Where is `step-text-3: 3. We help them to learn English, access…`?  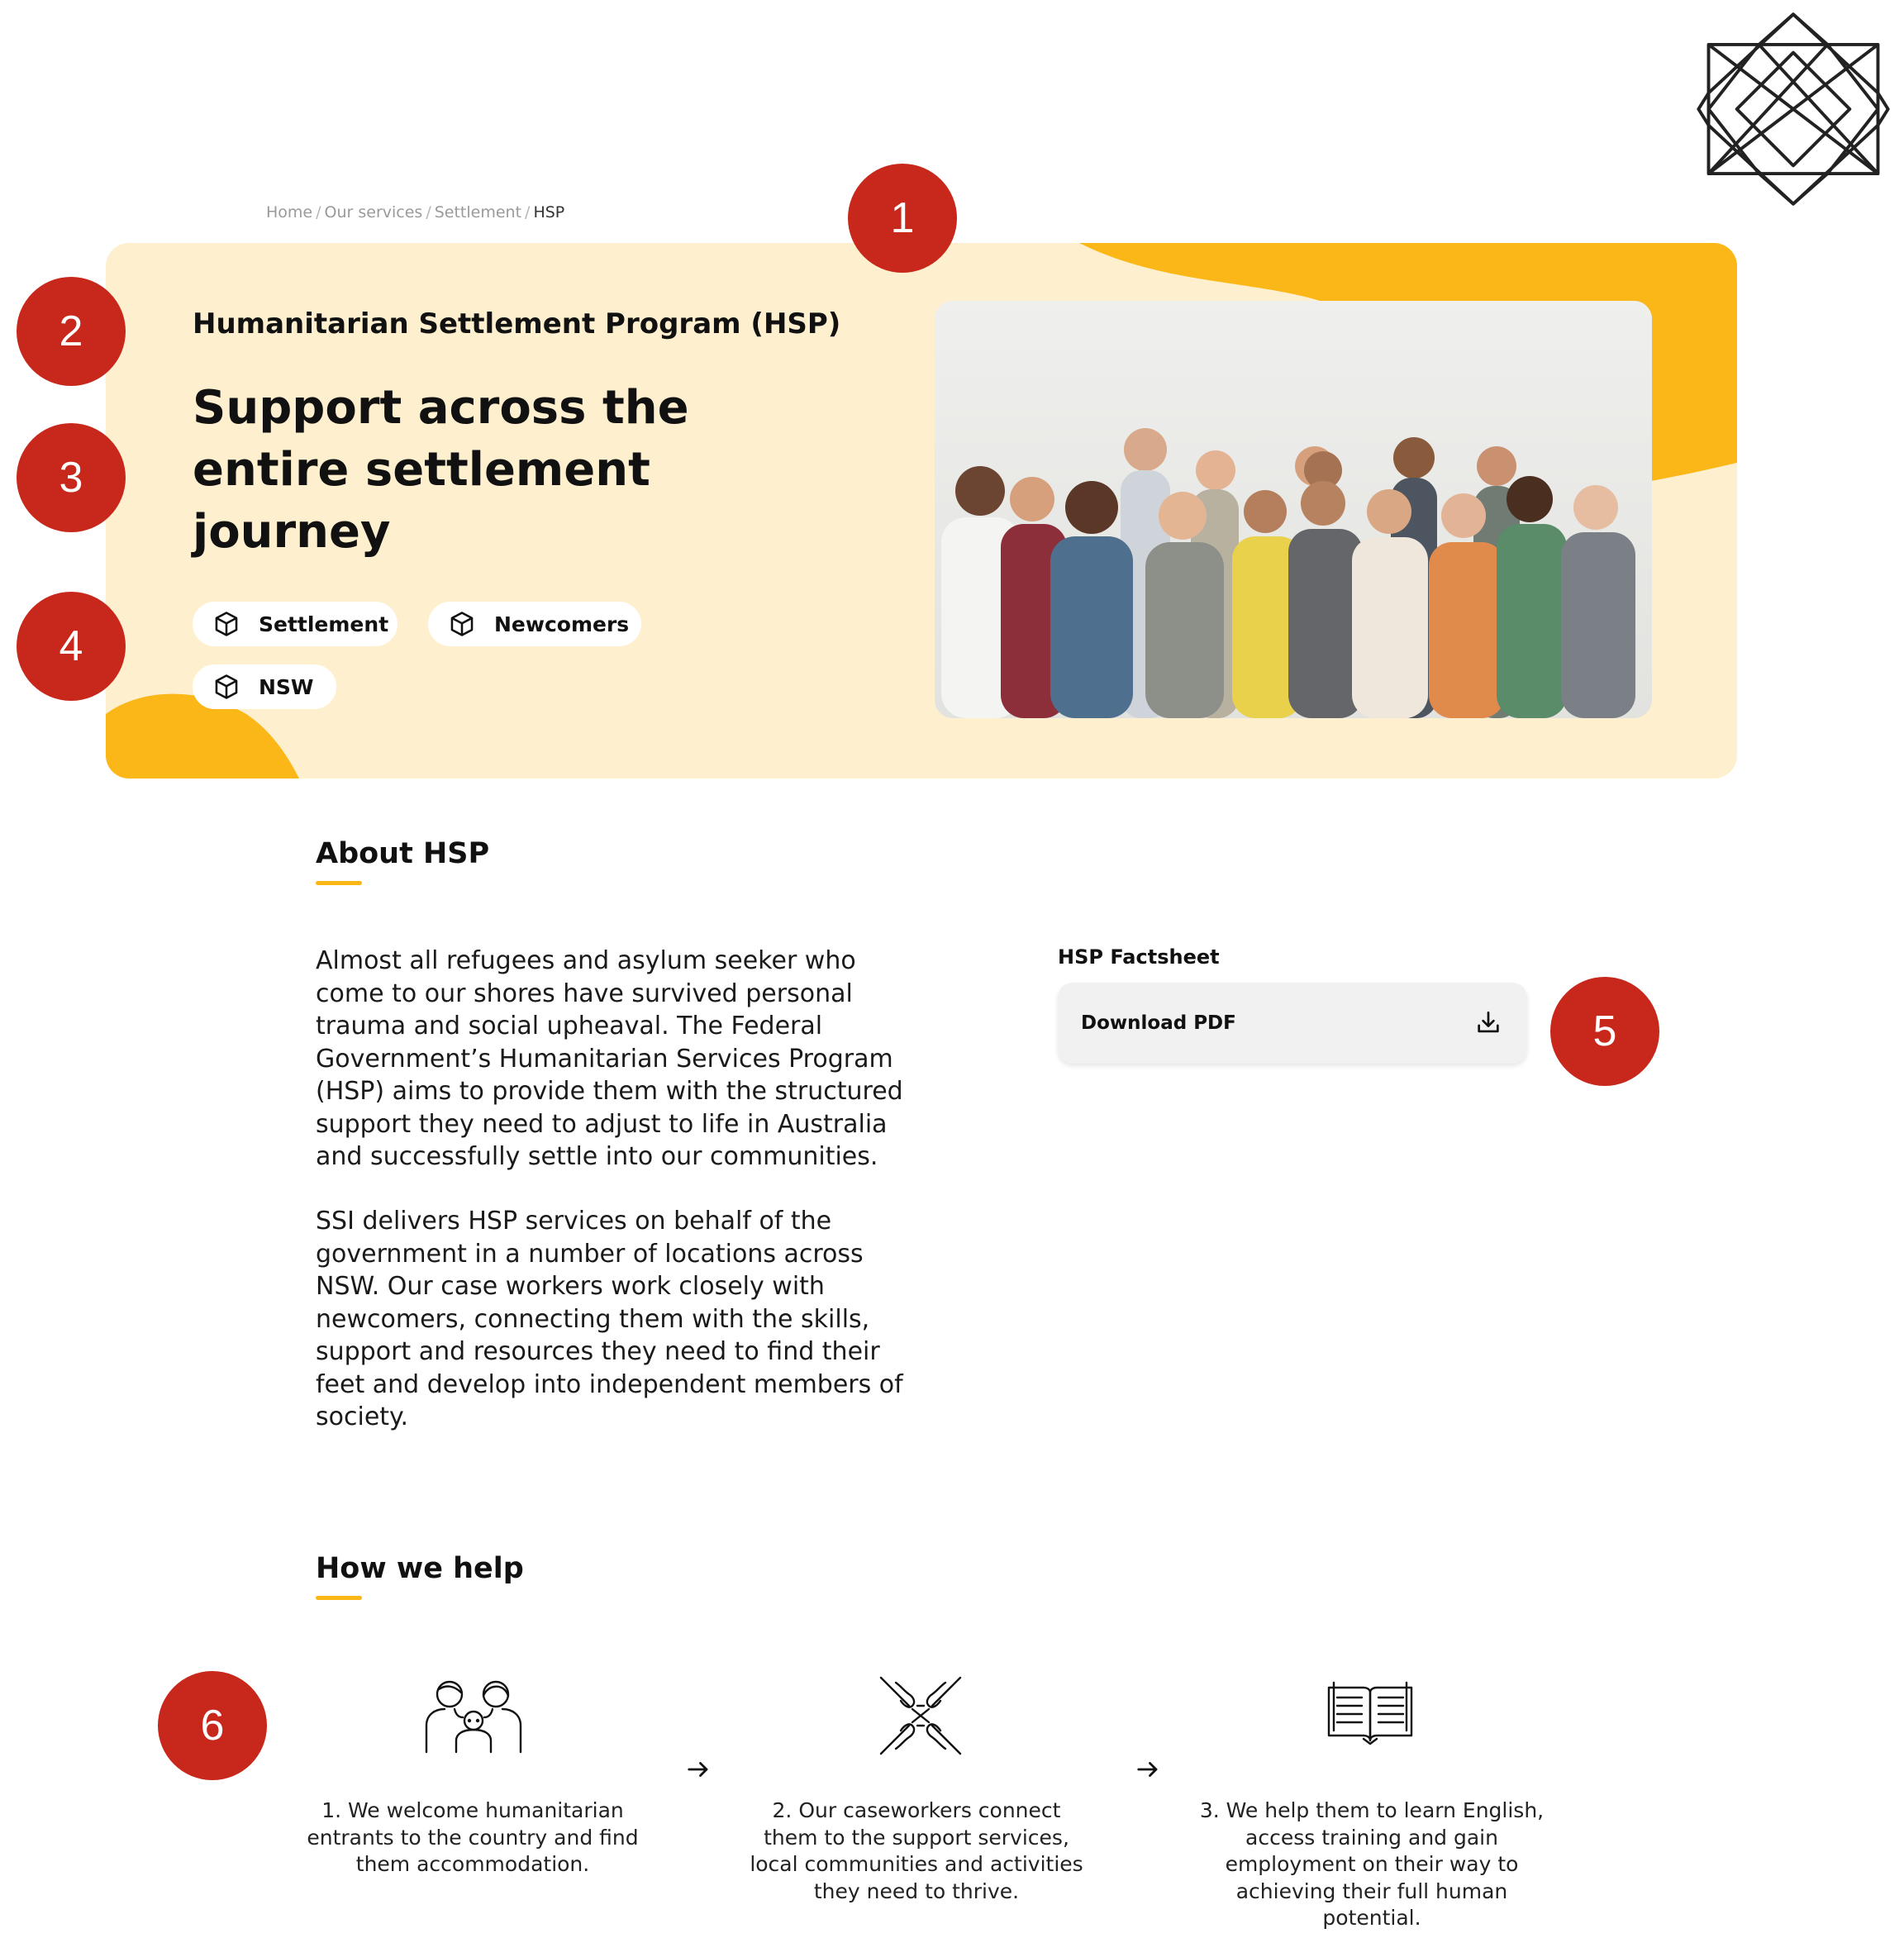
step-text-3: 3. We help them to learn English, access… is located at coordinates (1372, 1864).